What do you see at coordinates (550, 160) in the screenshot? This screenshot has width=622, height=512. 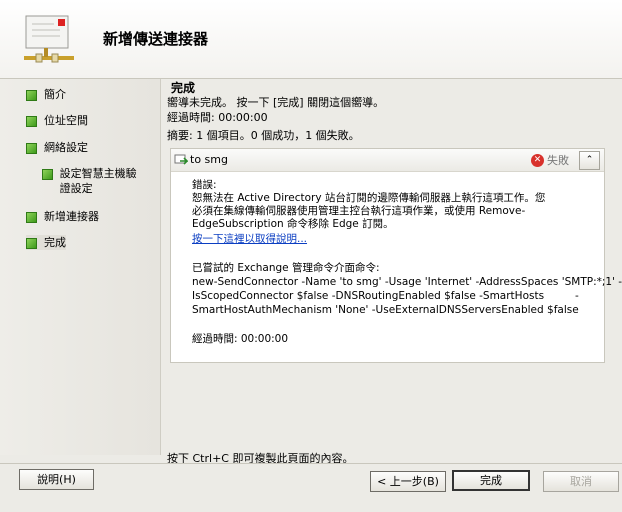 I see `task-status: ✕ 失敗` at bounding box center [550, 160].